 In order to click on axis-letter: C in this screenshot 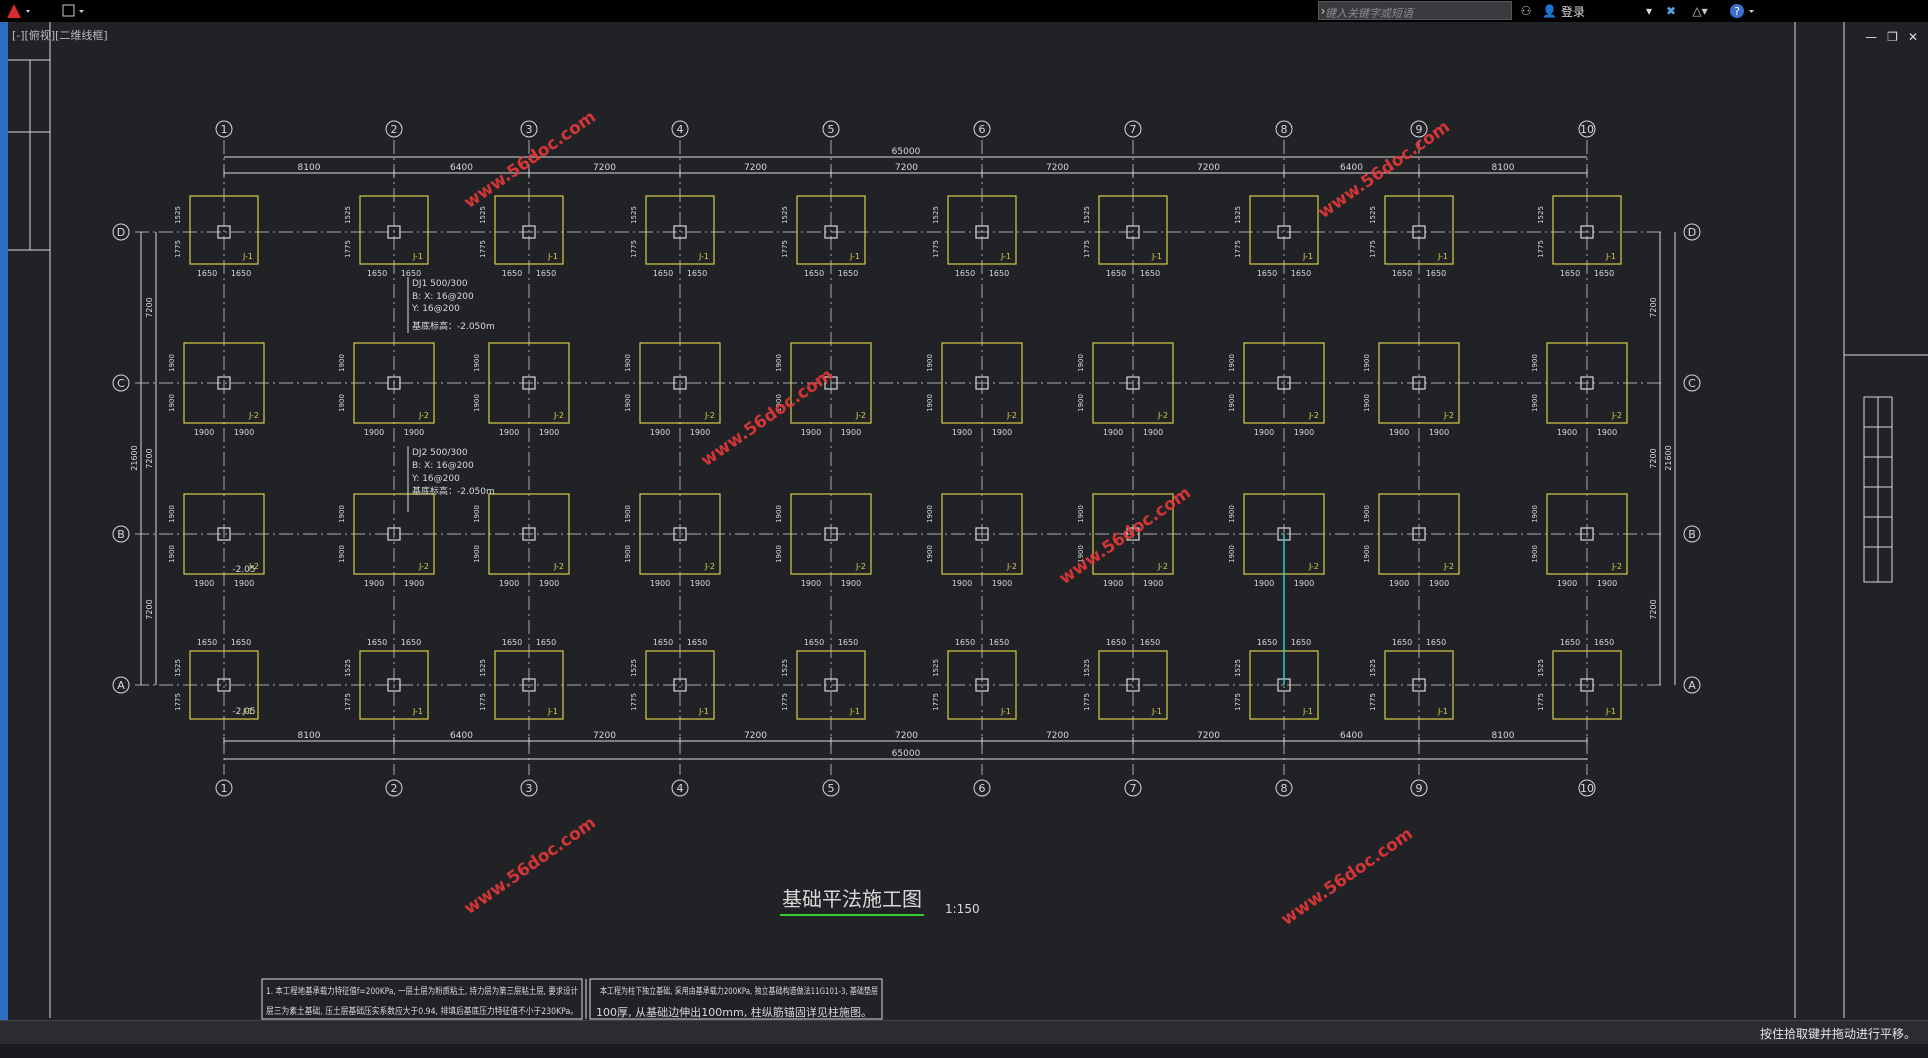, I will do `click(121, 383)`.